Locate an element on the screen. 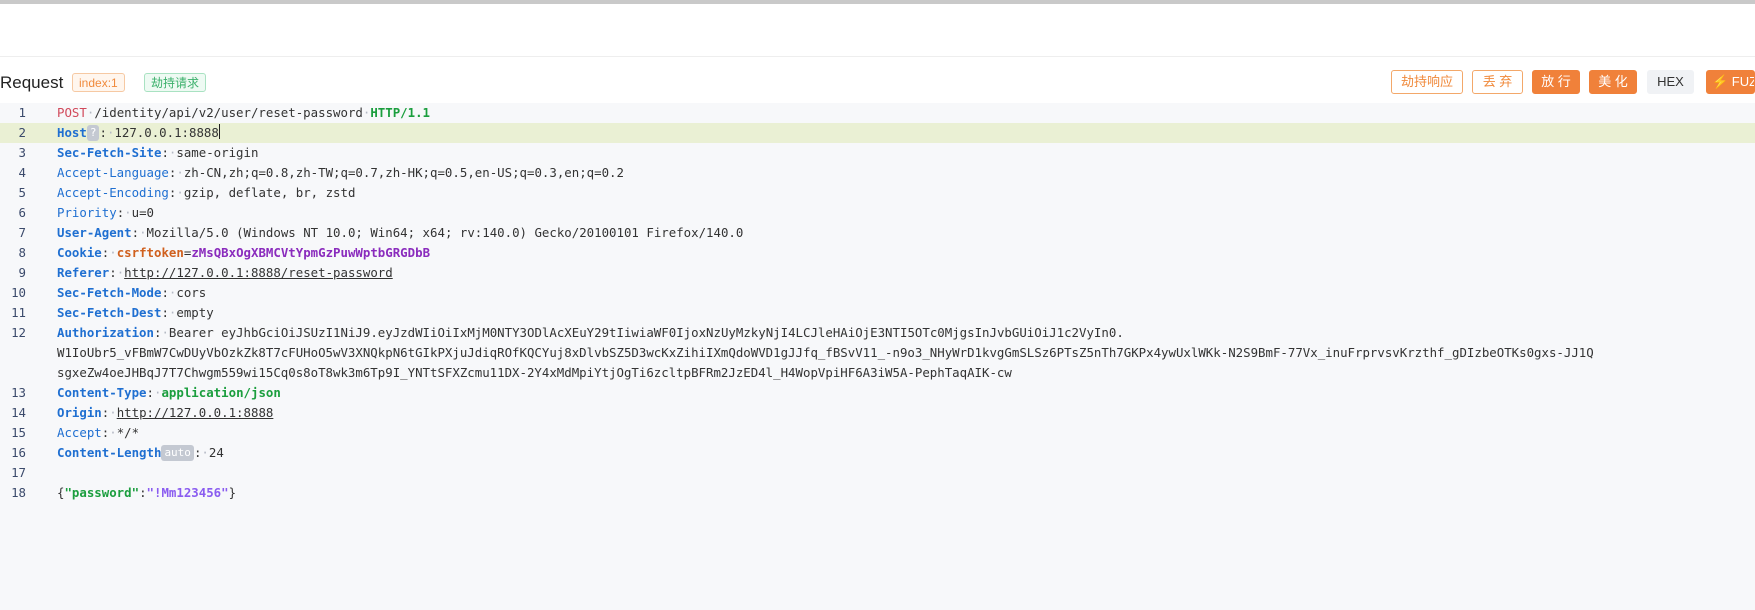 The height and width of the screenshot is (610, 1755). code-line-active: 2 Host?:·127.0.0.1:8888 is located at coordinates (877, 133).